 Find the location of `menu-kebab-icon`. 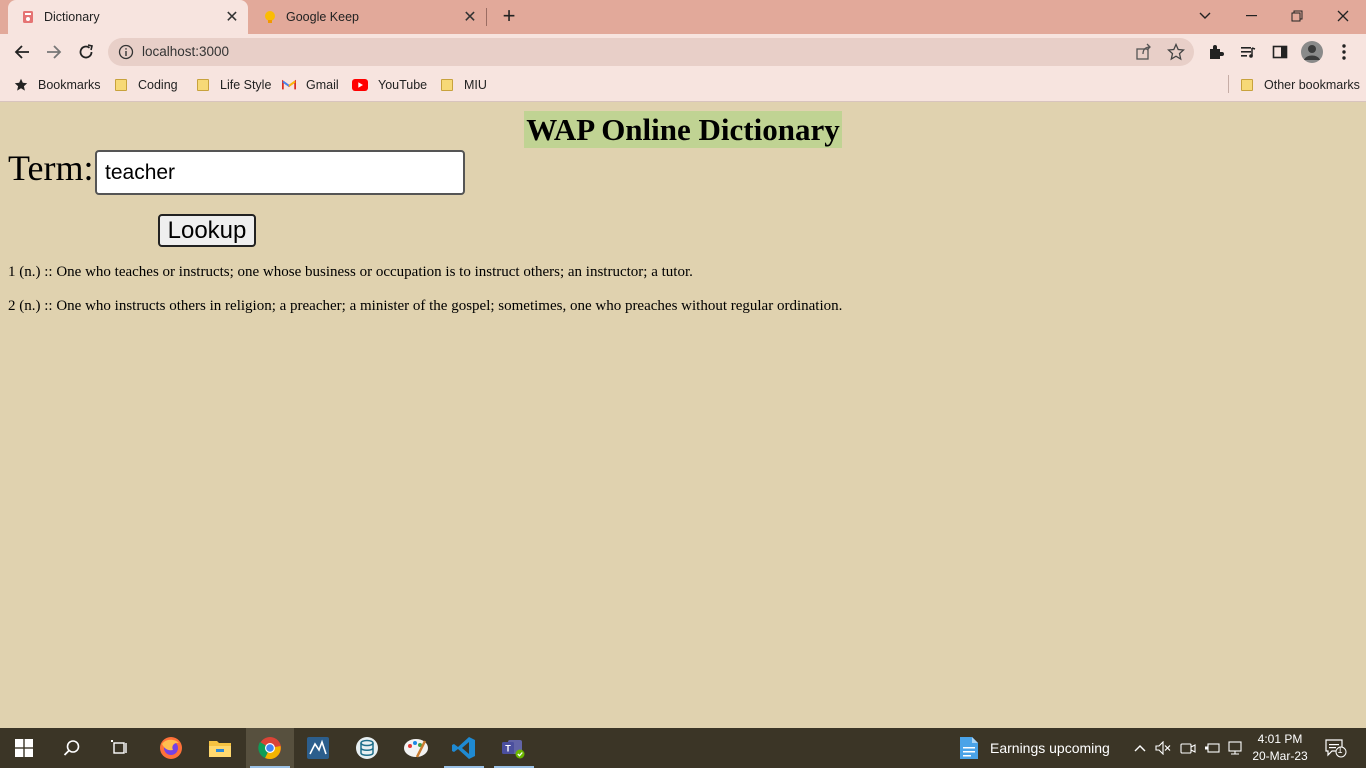

menu-kebab-icon is located at coordinates (1344, 52).